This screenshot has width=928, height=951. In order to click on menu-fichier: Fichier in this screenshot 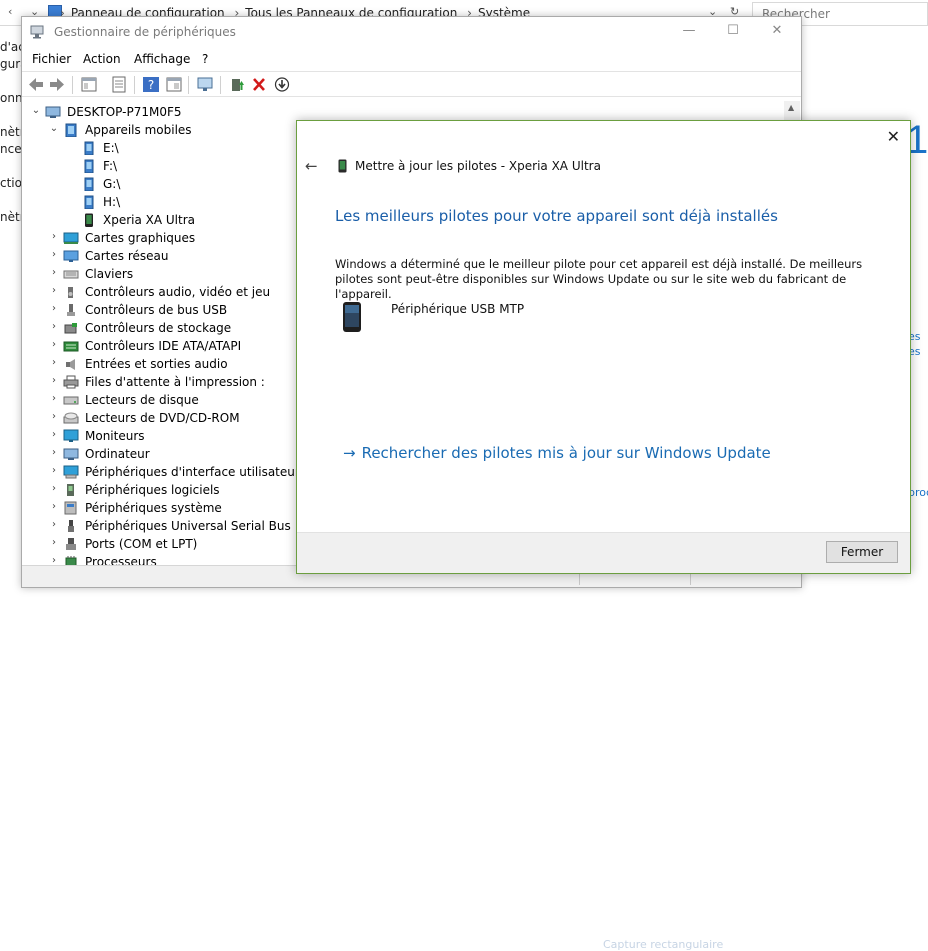, I will do `click(51, 59)`.